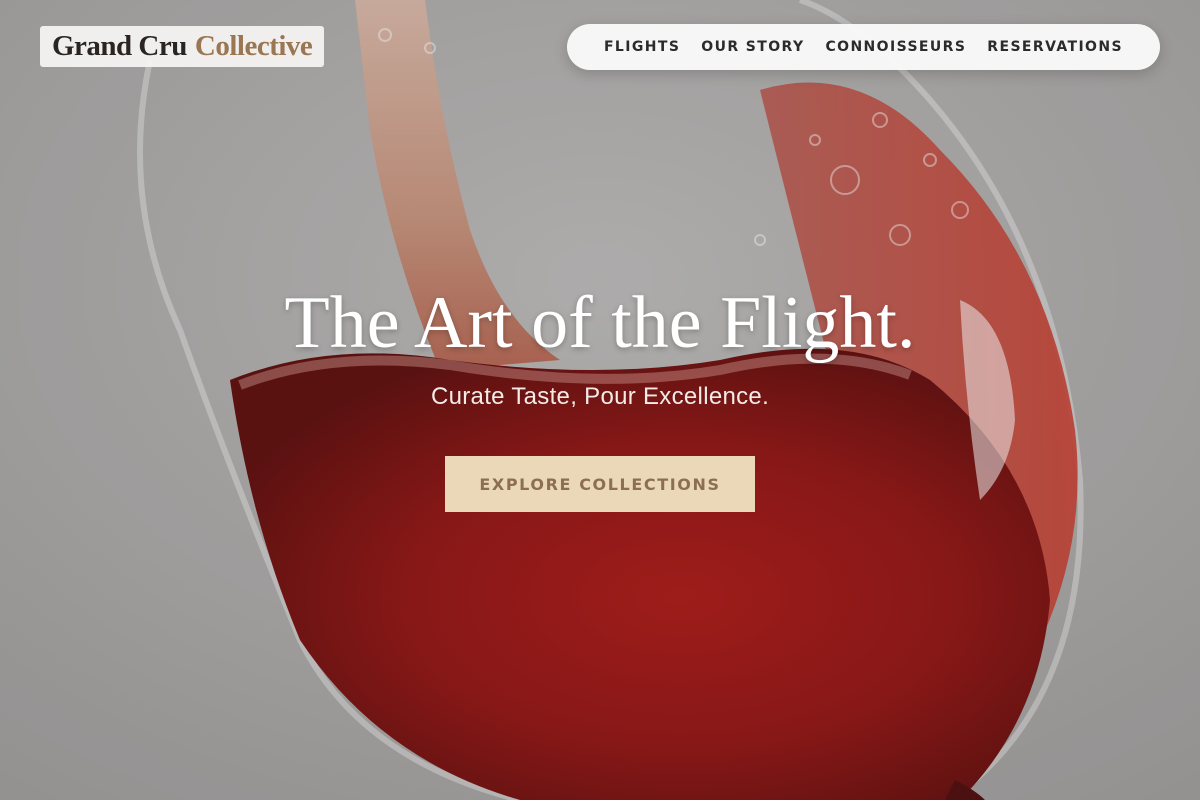  Describe the element at coordinates (1055, 47) in the screenshot. I see `nav-item-reservations: RESERVATIONS` at that location.